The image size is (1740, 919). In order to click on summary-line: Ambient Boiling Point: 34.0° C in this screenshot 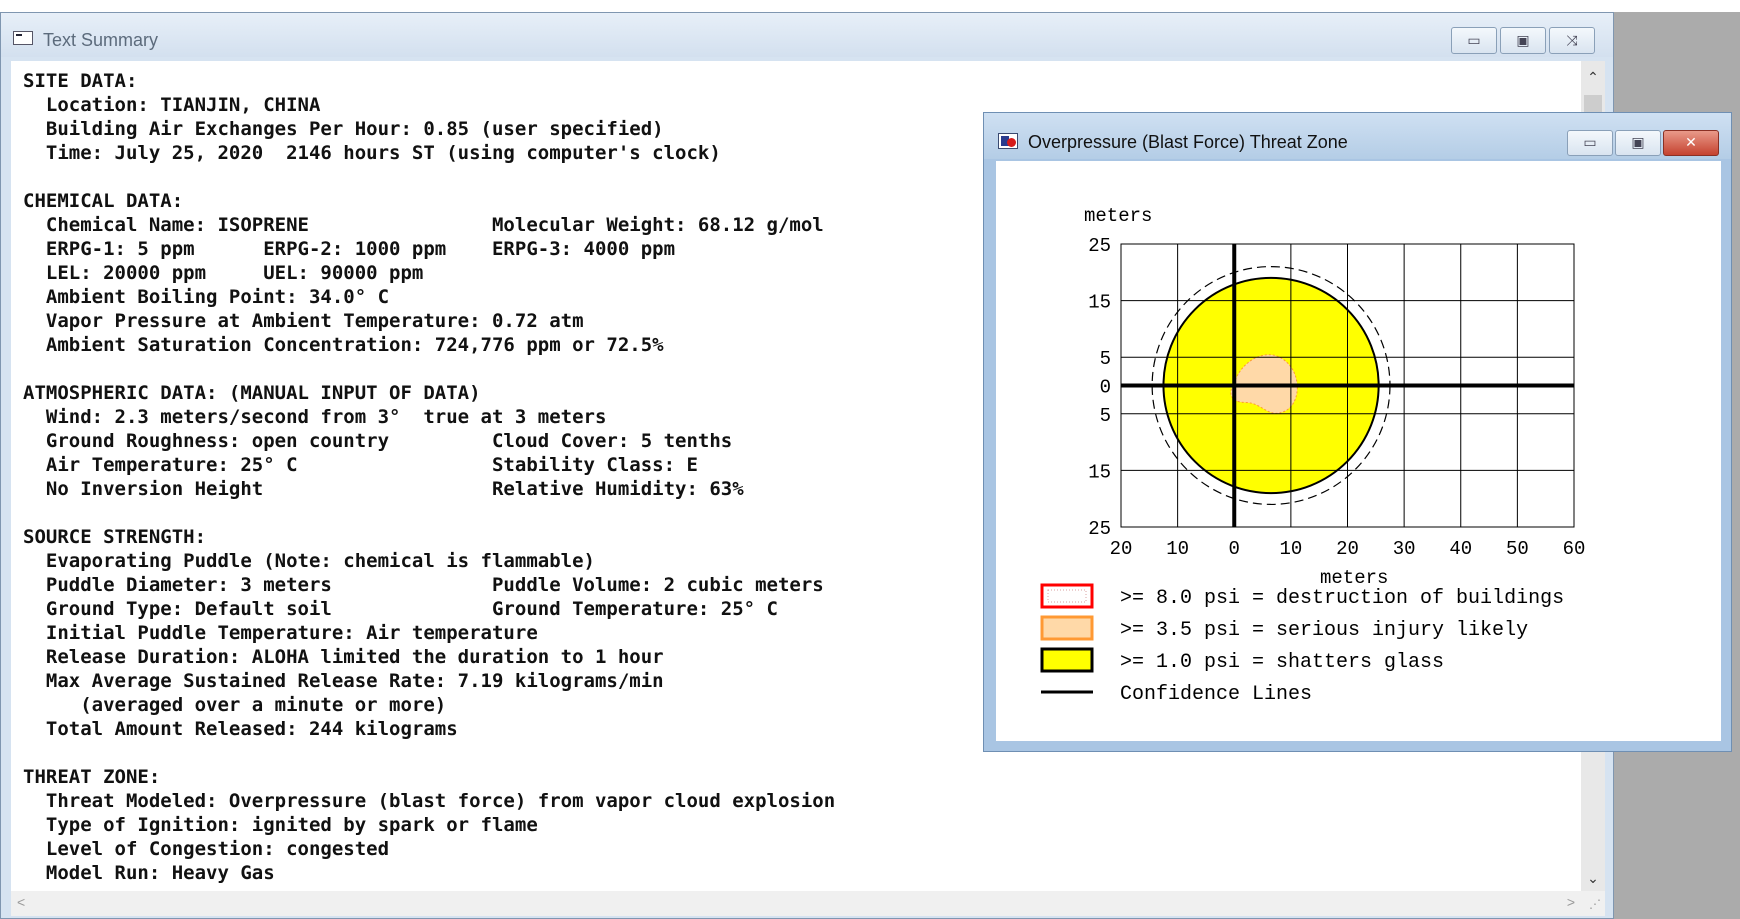, I will do `click(206, 297)`.